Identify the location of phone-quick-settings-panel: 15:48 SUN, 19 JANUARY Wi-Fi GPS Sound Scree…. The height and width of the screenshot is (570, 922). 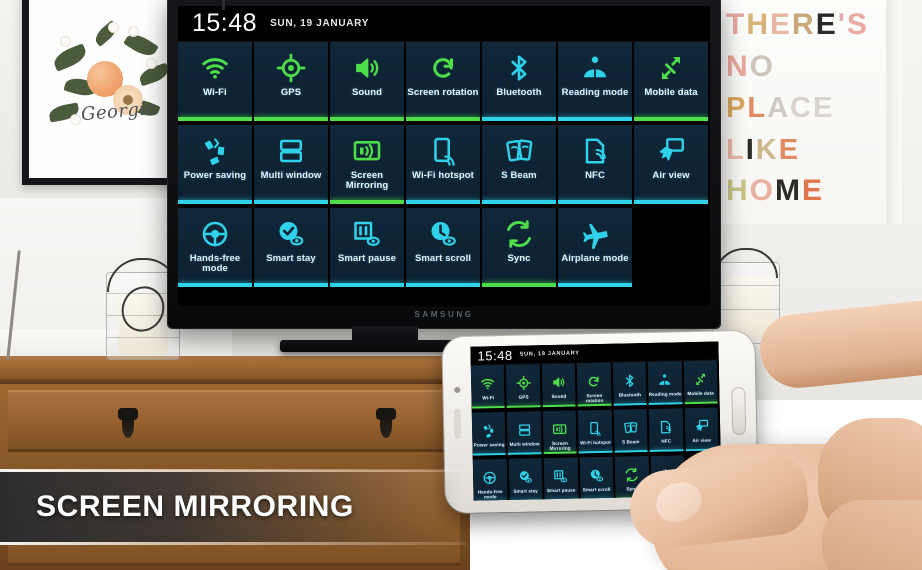
(596, 421).